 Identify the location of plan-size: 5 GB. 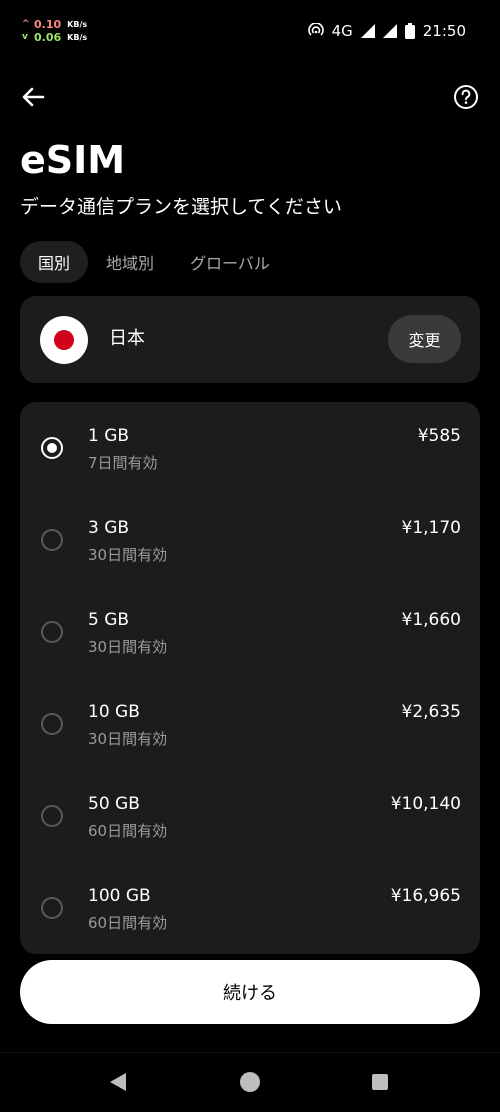
(109, 620).